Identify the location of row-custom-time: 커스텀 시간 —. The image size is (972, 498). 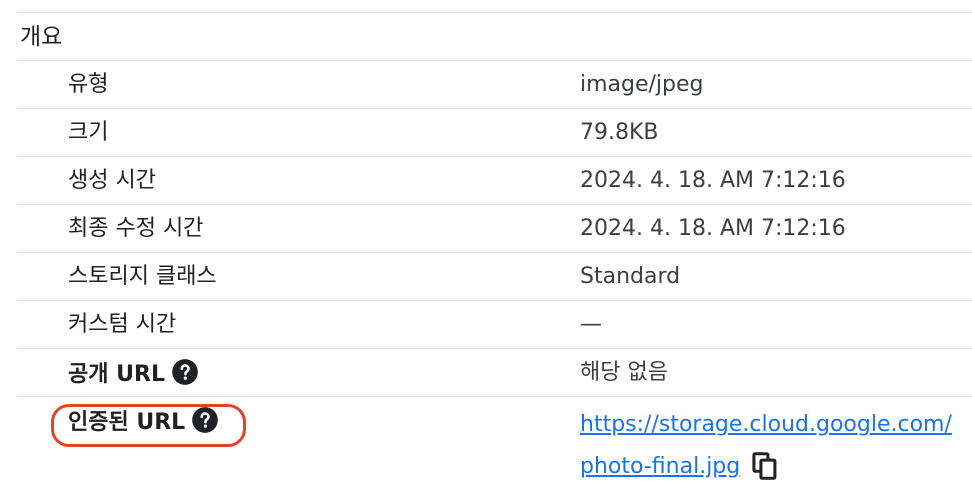
(495, 324).